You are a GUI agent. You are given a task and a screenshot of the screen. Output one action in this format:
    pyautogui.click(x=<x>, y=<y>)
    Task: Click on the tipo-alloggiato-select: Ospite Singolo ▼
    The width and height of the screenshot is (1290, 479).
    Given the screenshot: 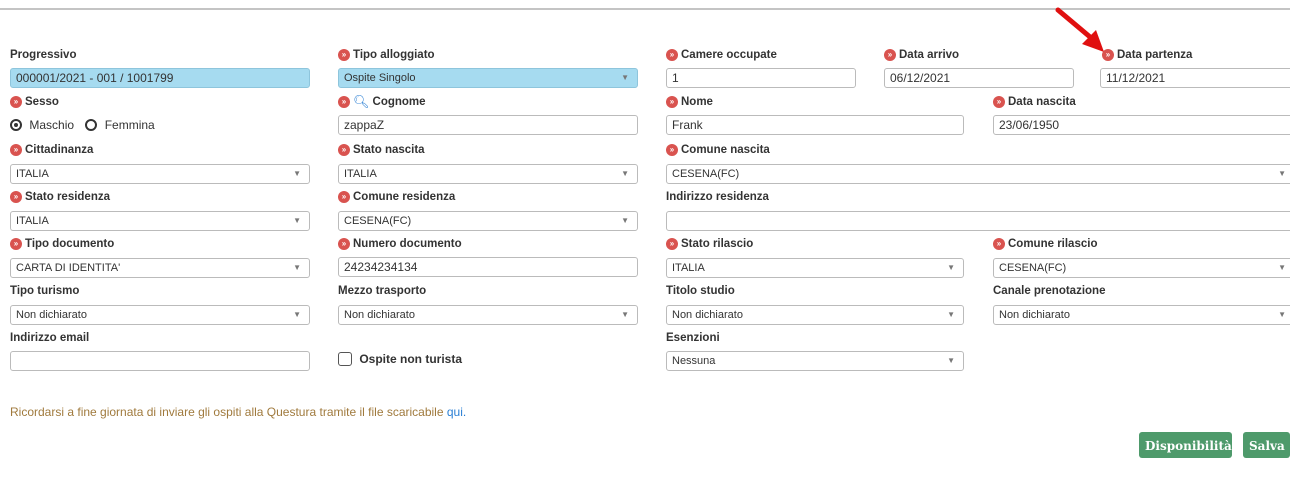 What is the action you would take?
    pyautogui.click(x=488, y=78)
    